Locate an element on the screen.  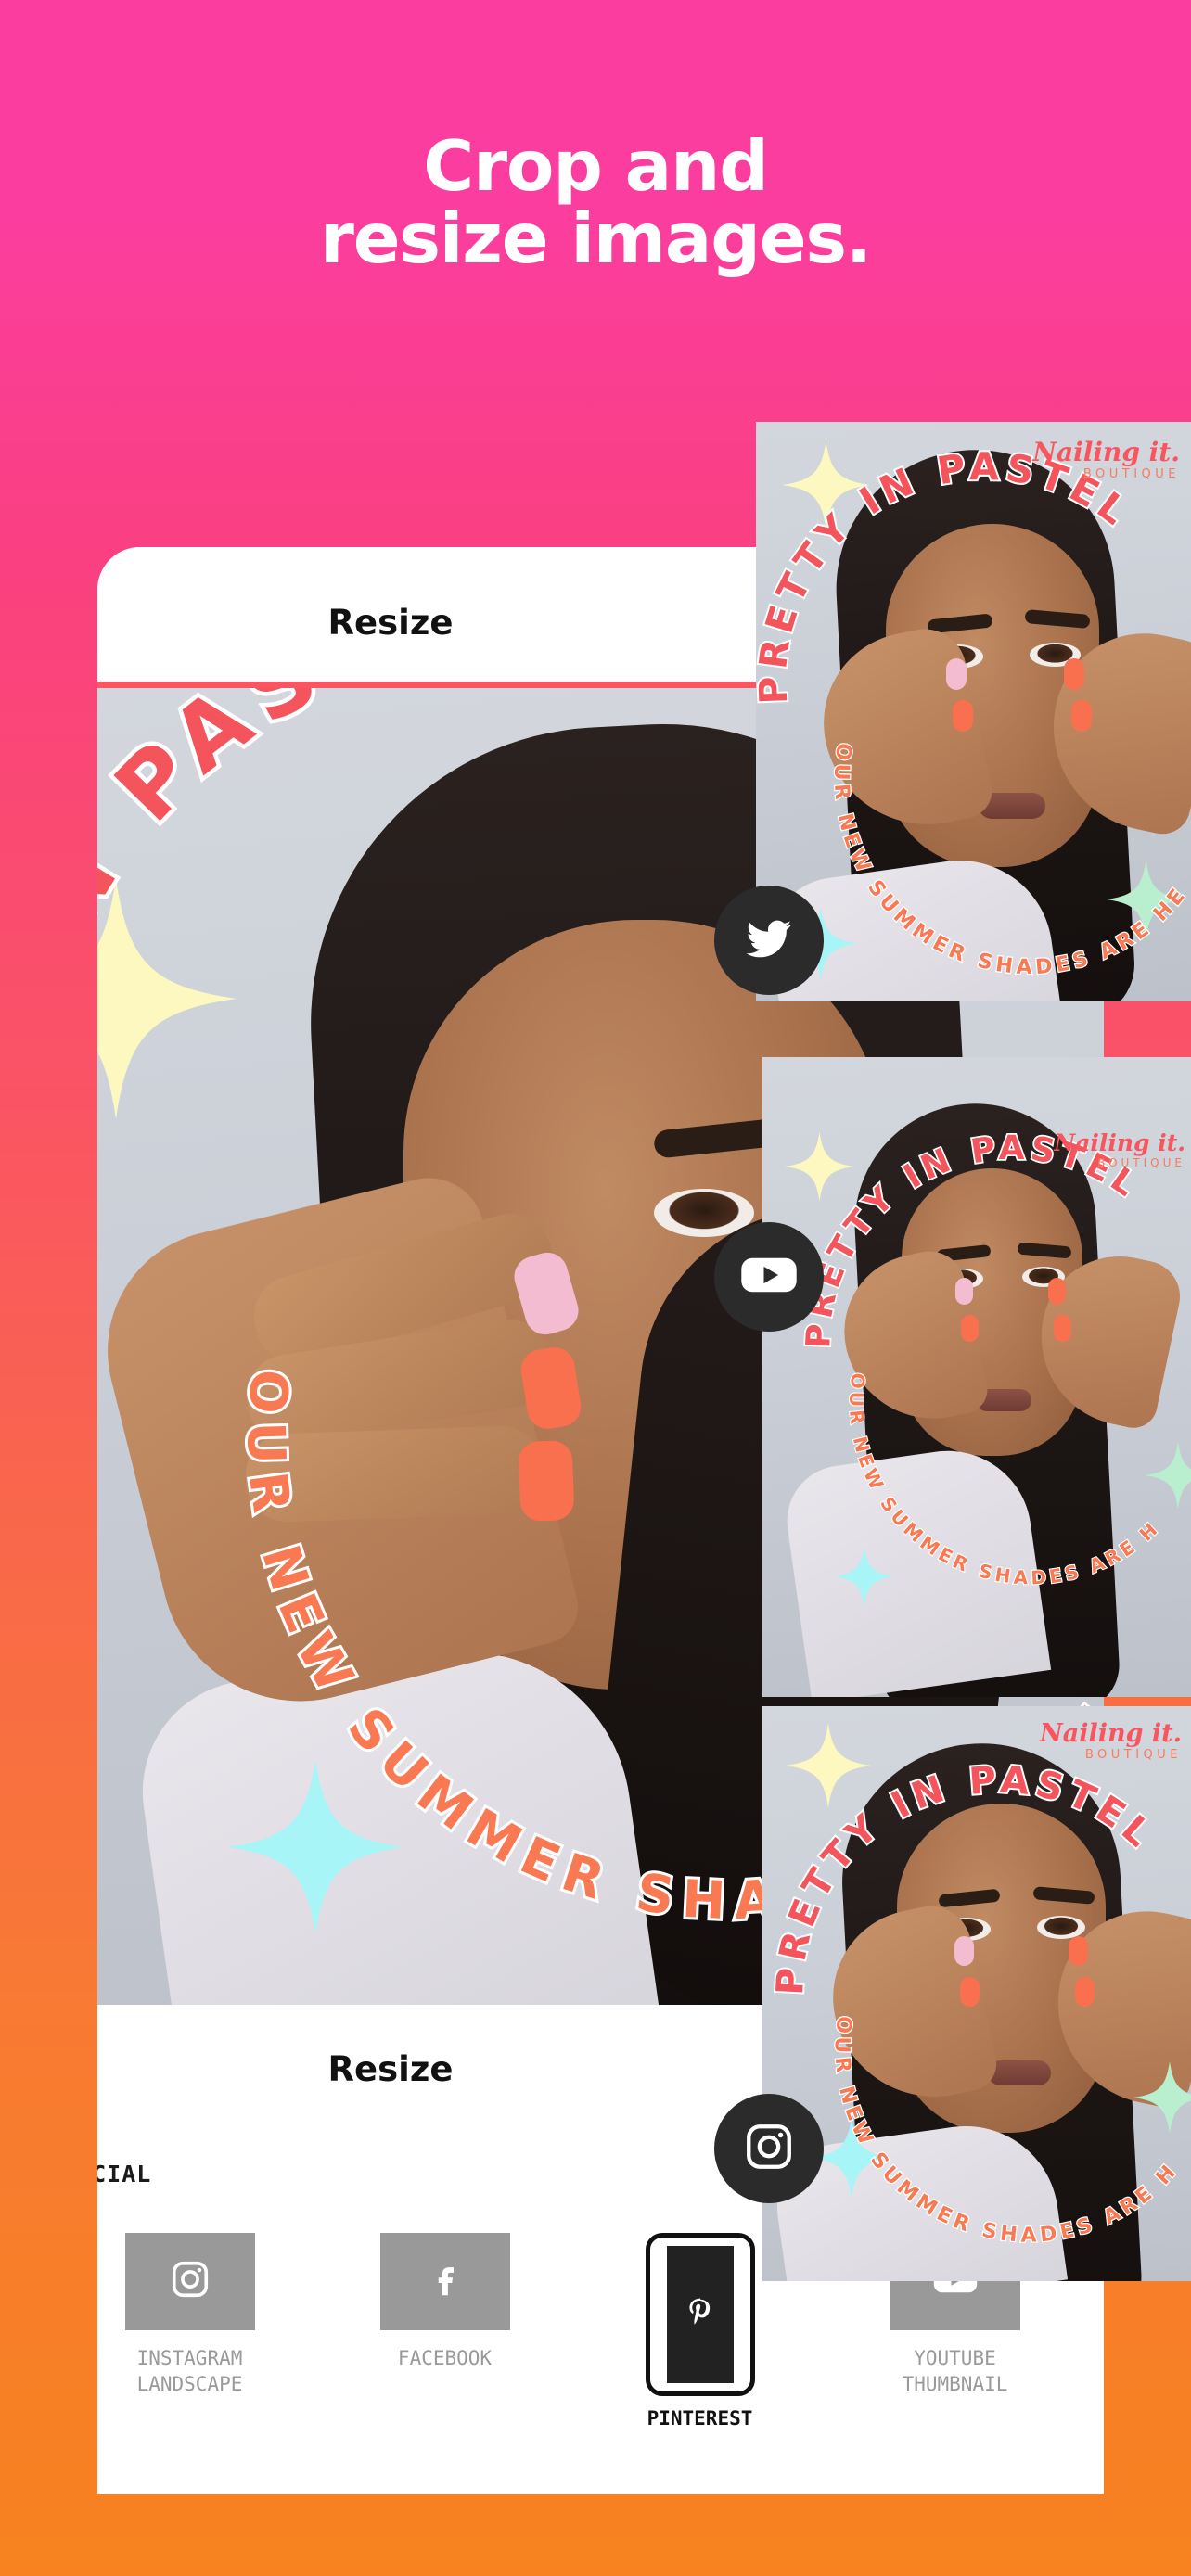
caption-line-1: INSTAGRAM is located at coordinates (190, 2358).